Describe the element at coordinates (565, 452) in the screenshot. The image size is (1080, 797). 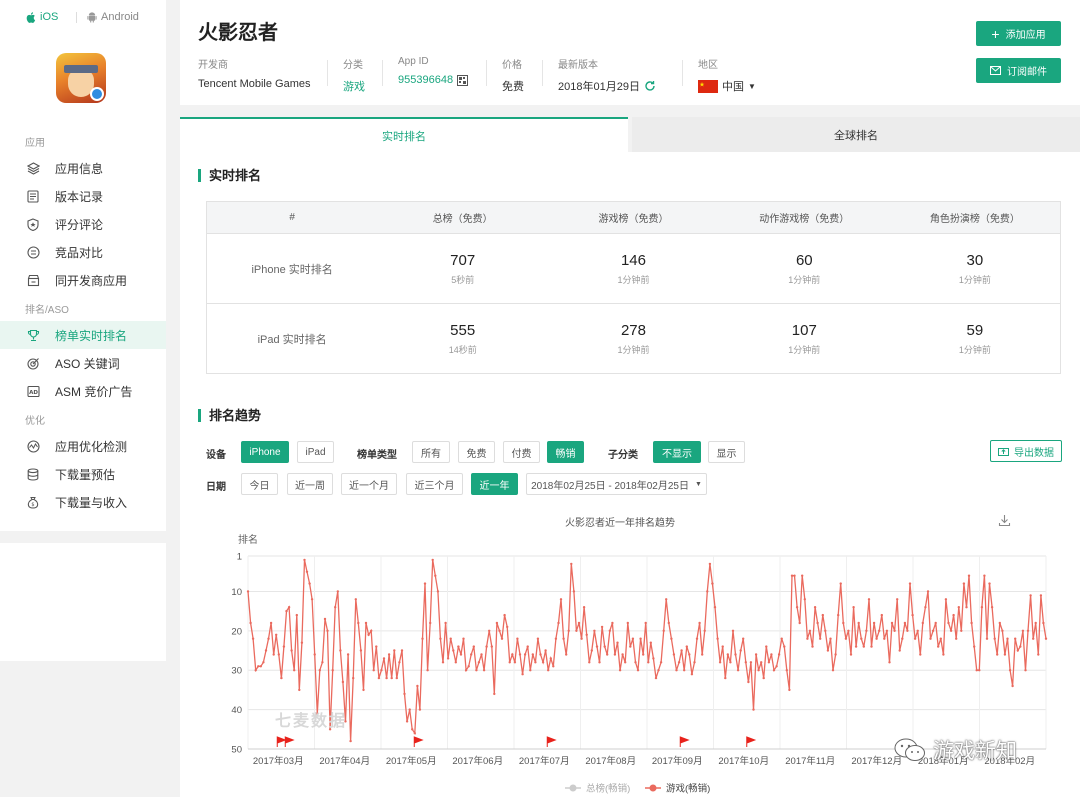
I see `type-chip-grossing: 畅销` at that location.